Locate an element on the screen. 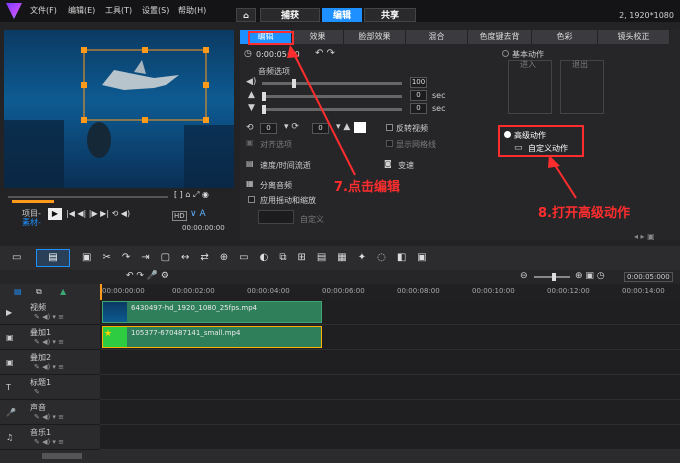  volume-input: 100 is located at coordinates (418, 82).